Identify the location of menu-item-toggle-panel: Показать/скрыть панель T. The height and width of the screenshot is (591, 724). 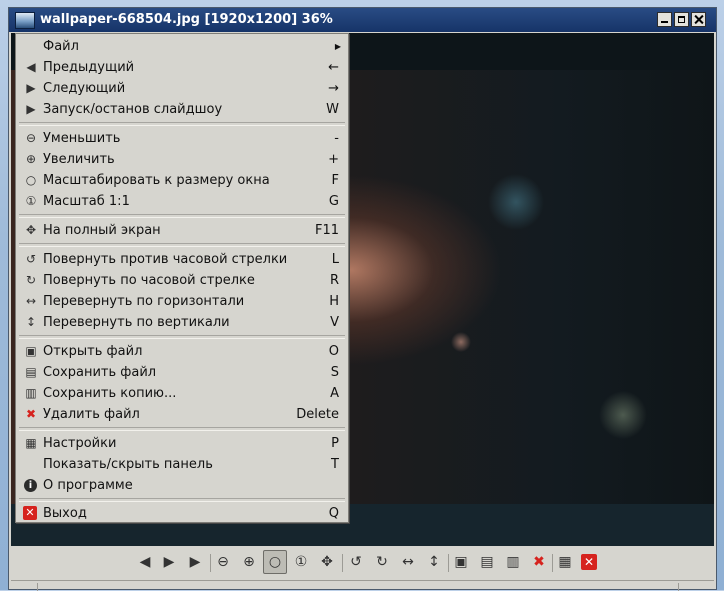
(182, 464).